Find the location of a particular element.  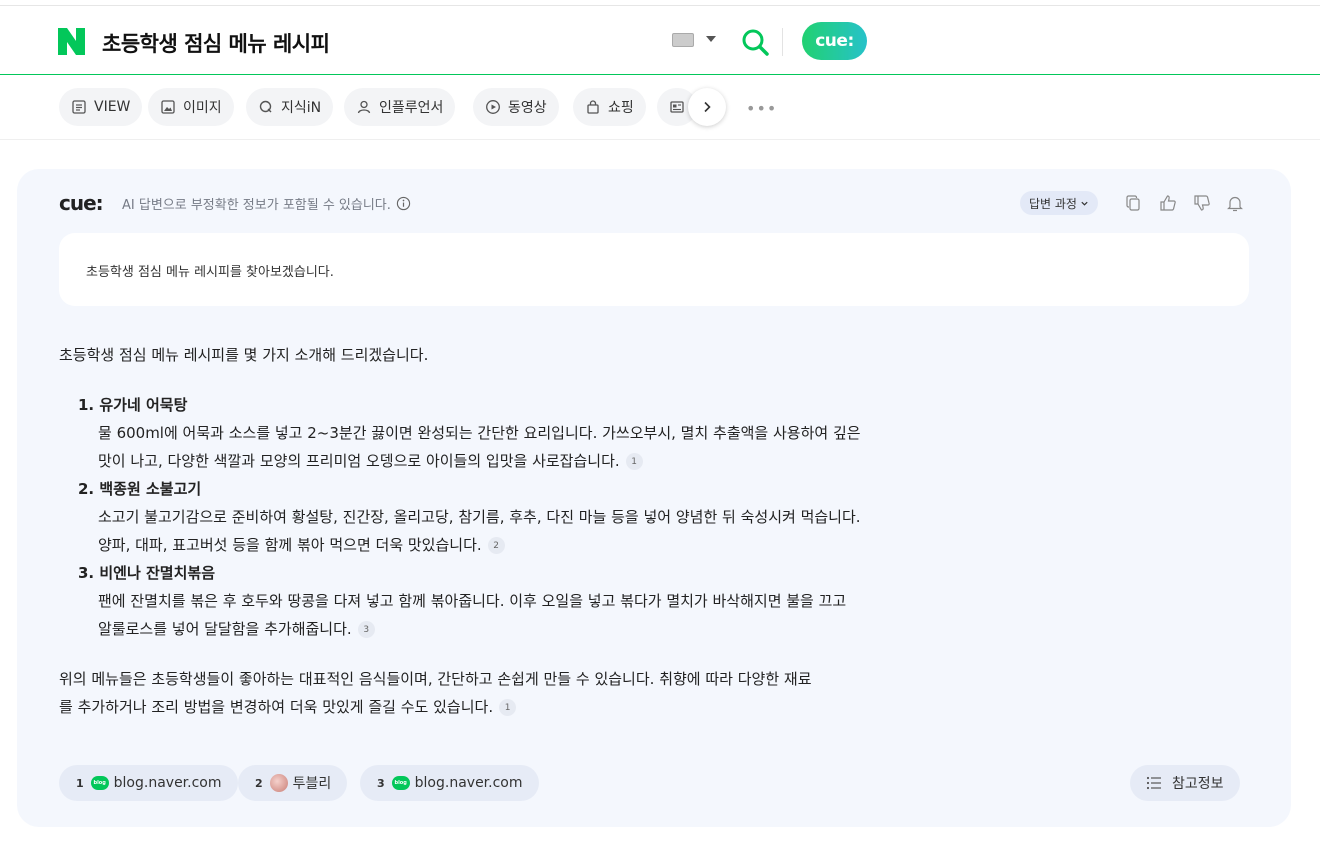

source-chip: 3 blog blog.naver.com is located at coordinates (449, 783).